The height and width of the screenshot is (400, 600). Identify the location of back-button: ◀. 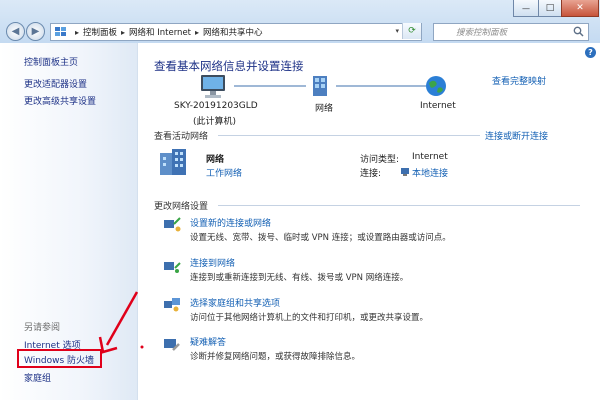
(15, 31).